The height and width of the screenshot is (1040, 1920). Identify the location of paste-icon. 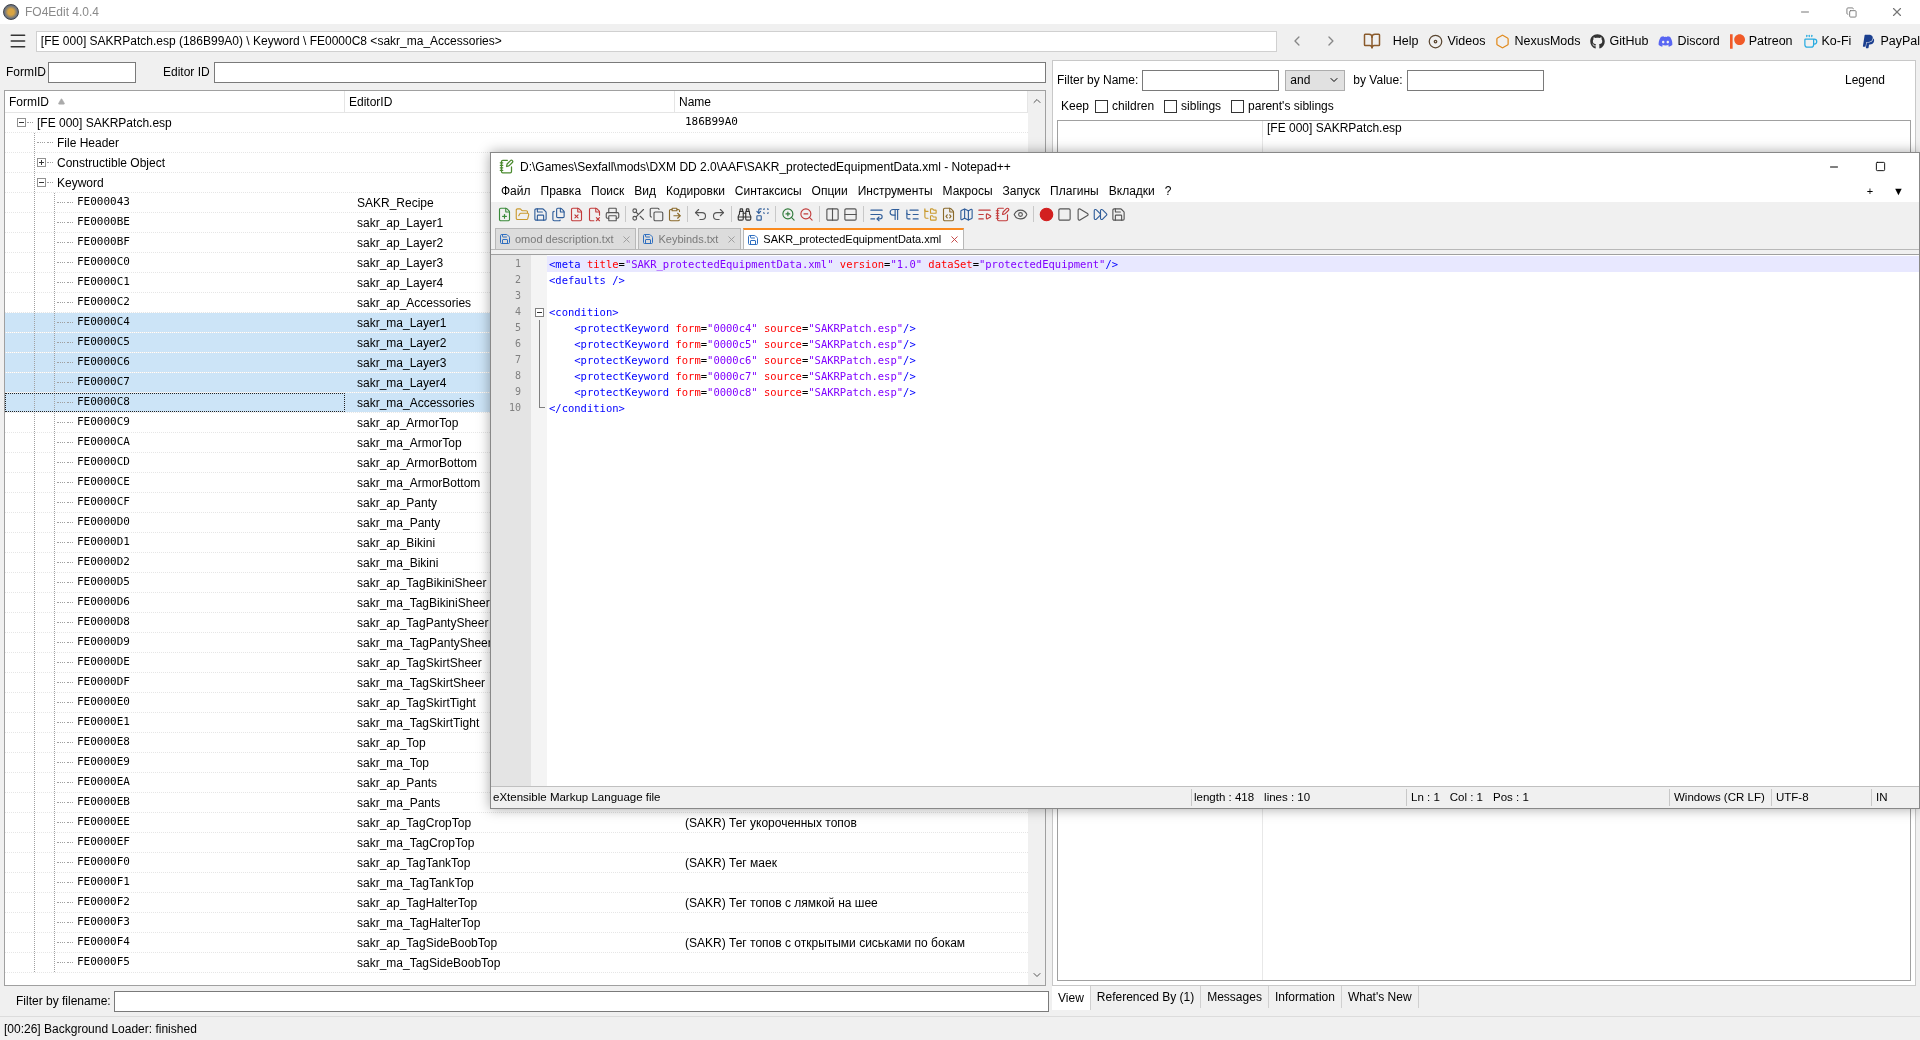
(674, 214).